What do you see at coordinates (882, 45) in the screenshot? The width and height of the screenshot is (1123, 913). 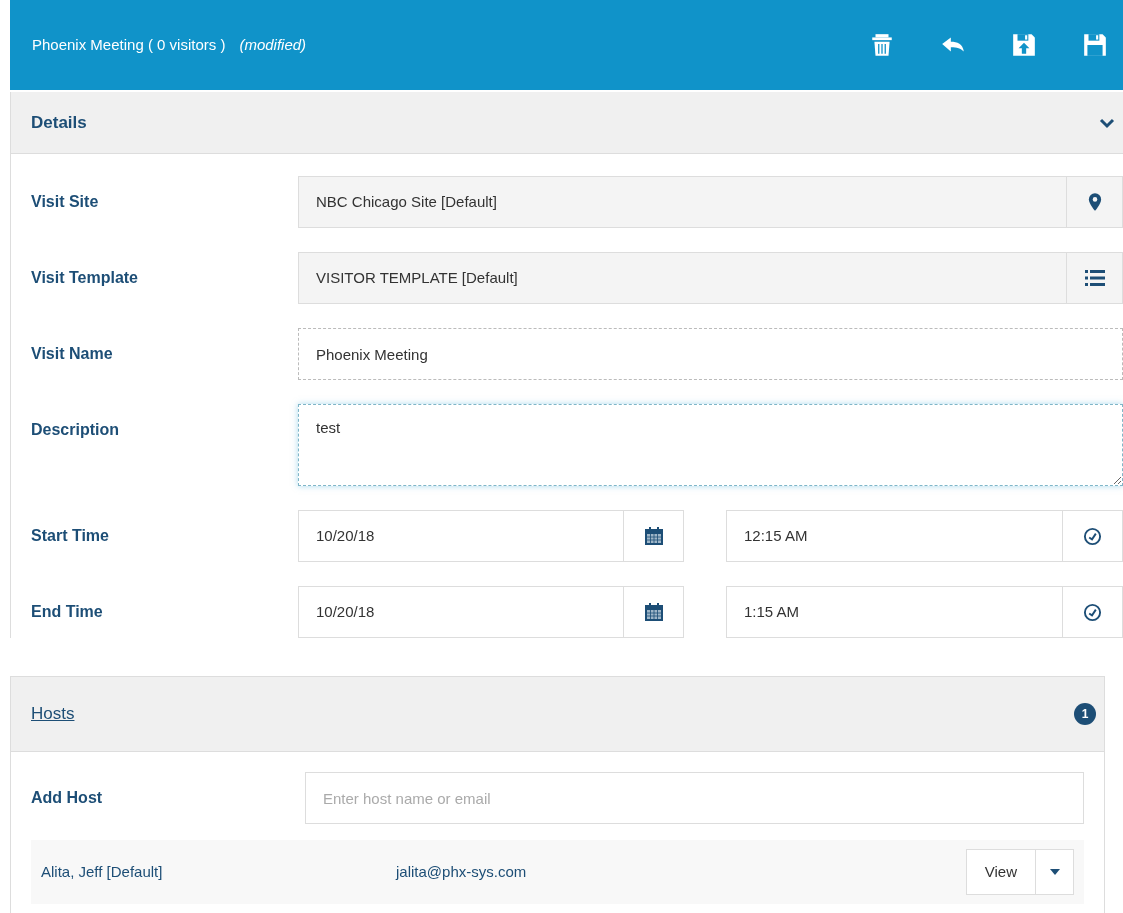 I see `trash-icon` at bounding box center [882, 45].